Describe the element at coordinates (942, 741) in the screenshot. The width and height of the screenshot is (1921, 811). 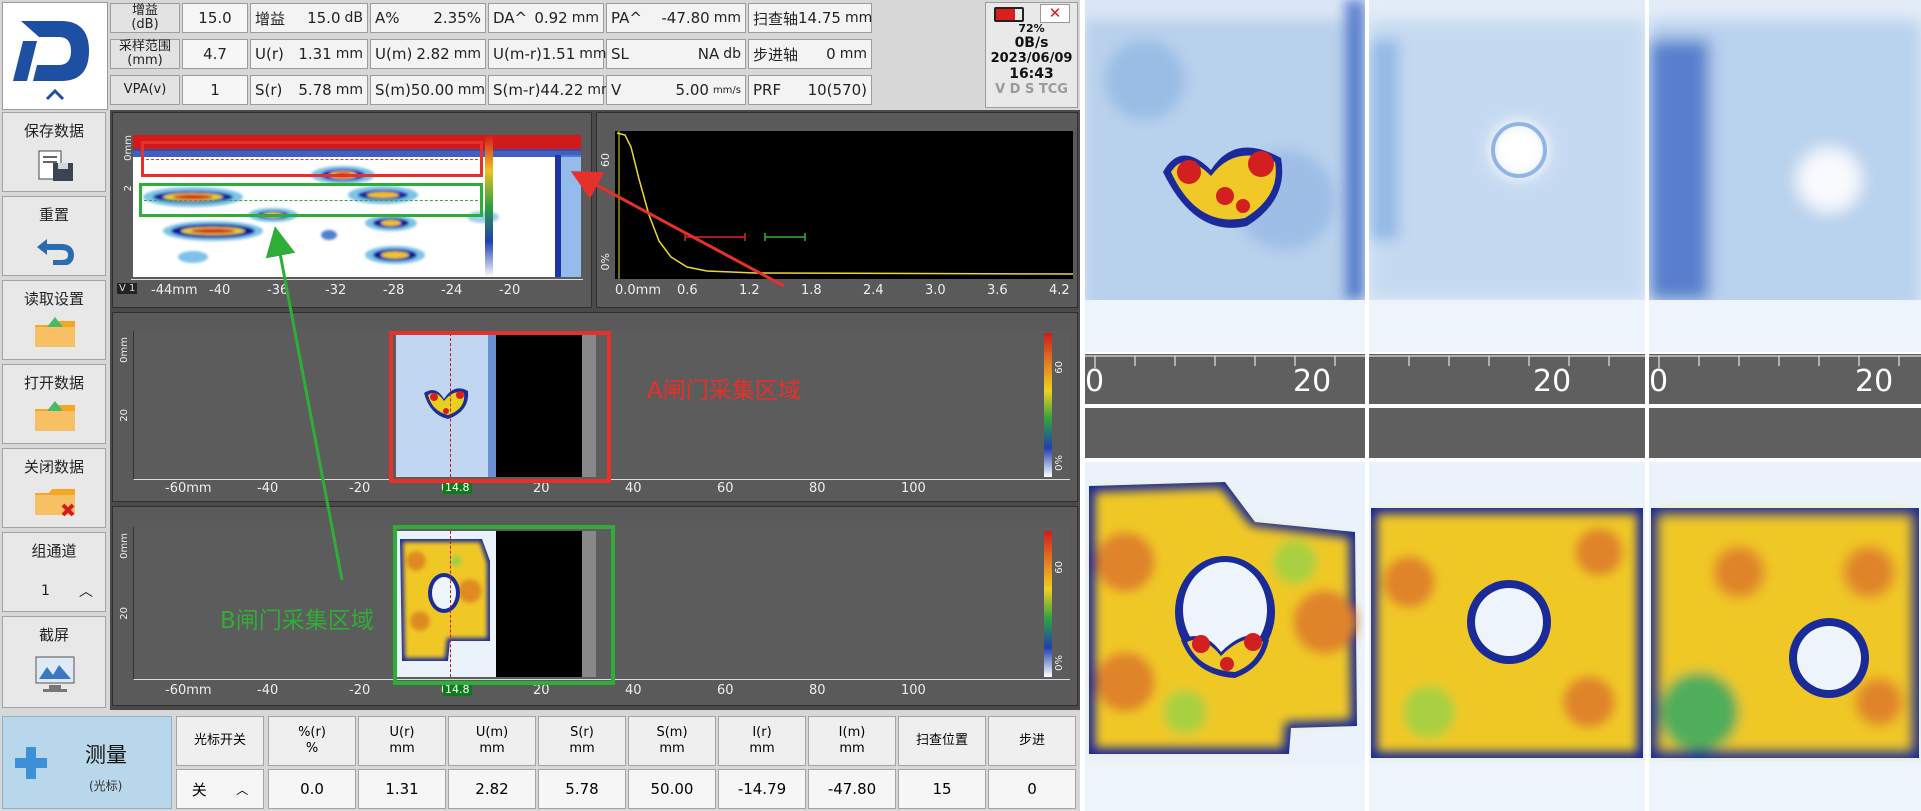
I see `measurement-header: 扫查位置` at that location.